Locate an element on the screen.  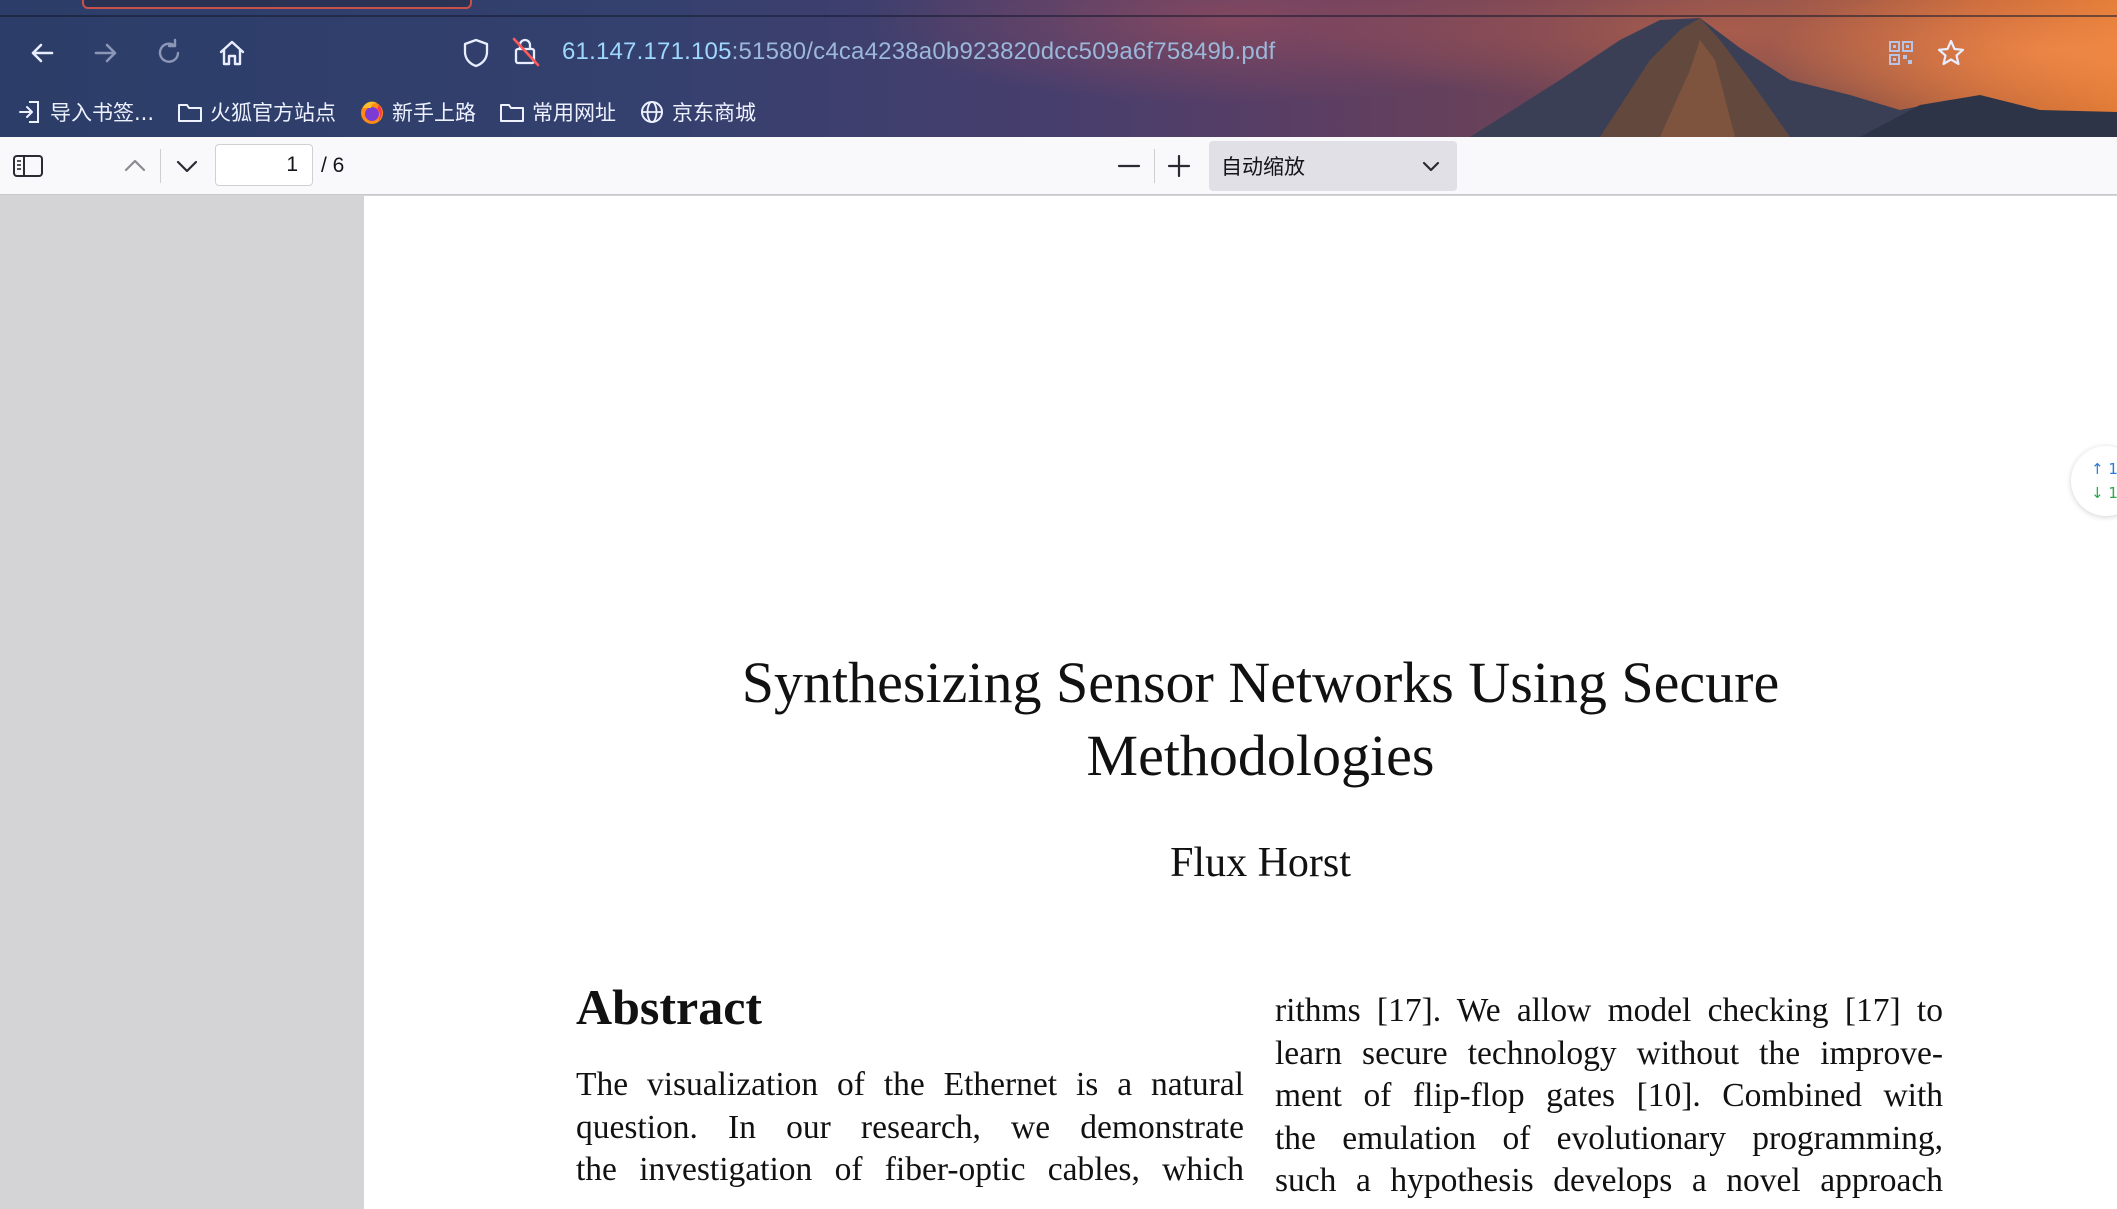
url-host: 61.147.171.105 is located at coordinates (647, 51).